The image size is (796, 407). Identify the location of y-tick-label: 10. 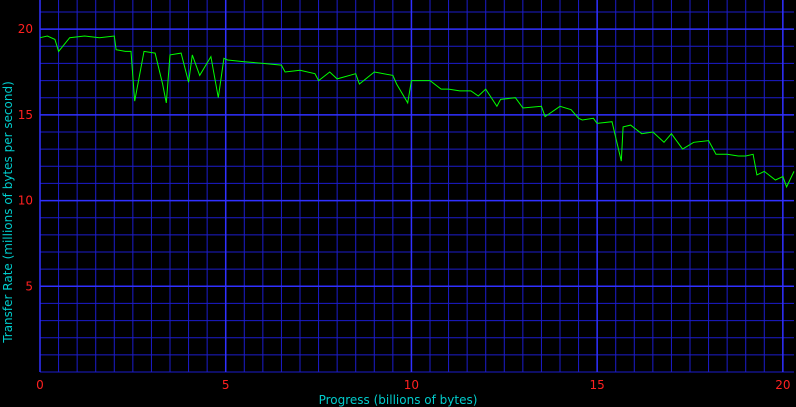
(25, 201).